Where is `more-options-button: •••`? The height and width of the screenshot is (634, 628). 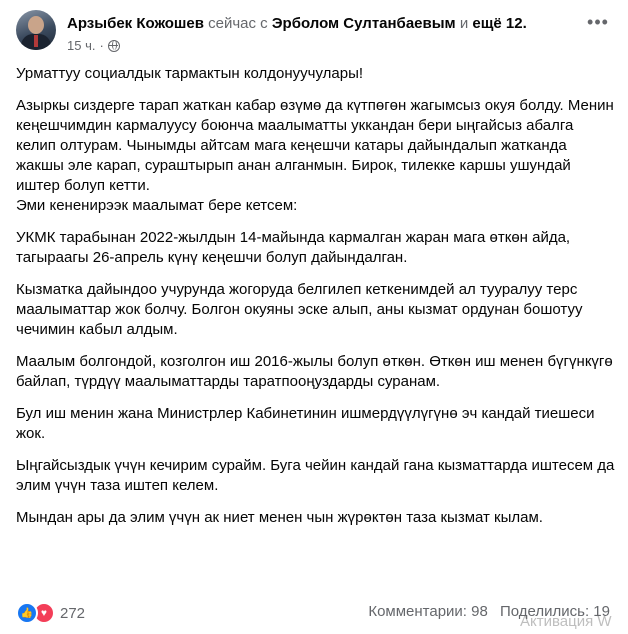
more-options-button: ••• is located at coordinates (598, 22).